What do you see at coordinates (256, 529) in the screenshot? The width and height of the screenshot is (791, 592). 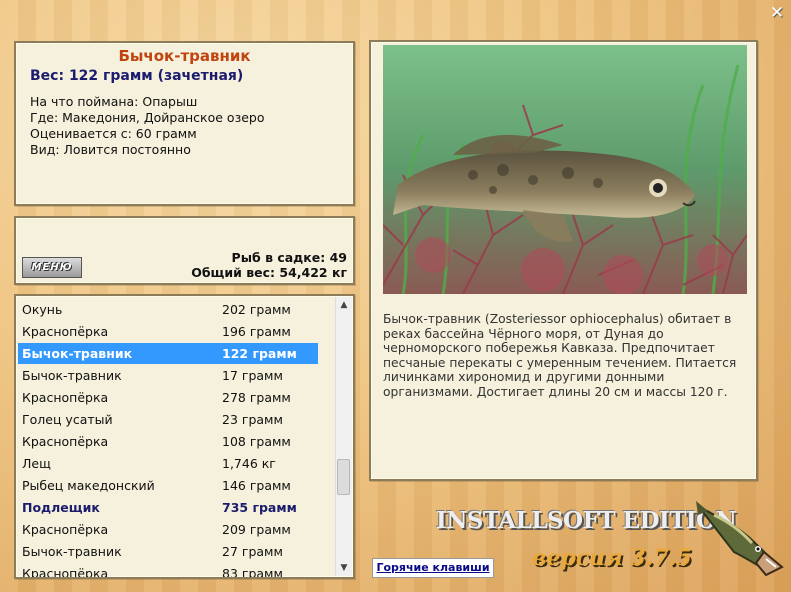 I see `list-item-weight: 209 грамм` at bounding box center [256, 529].